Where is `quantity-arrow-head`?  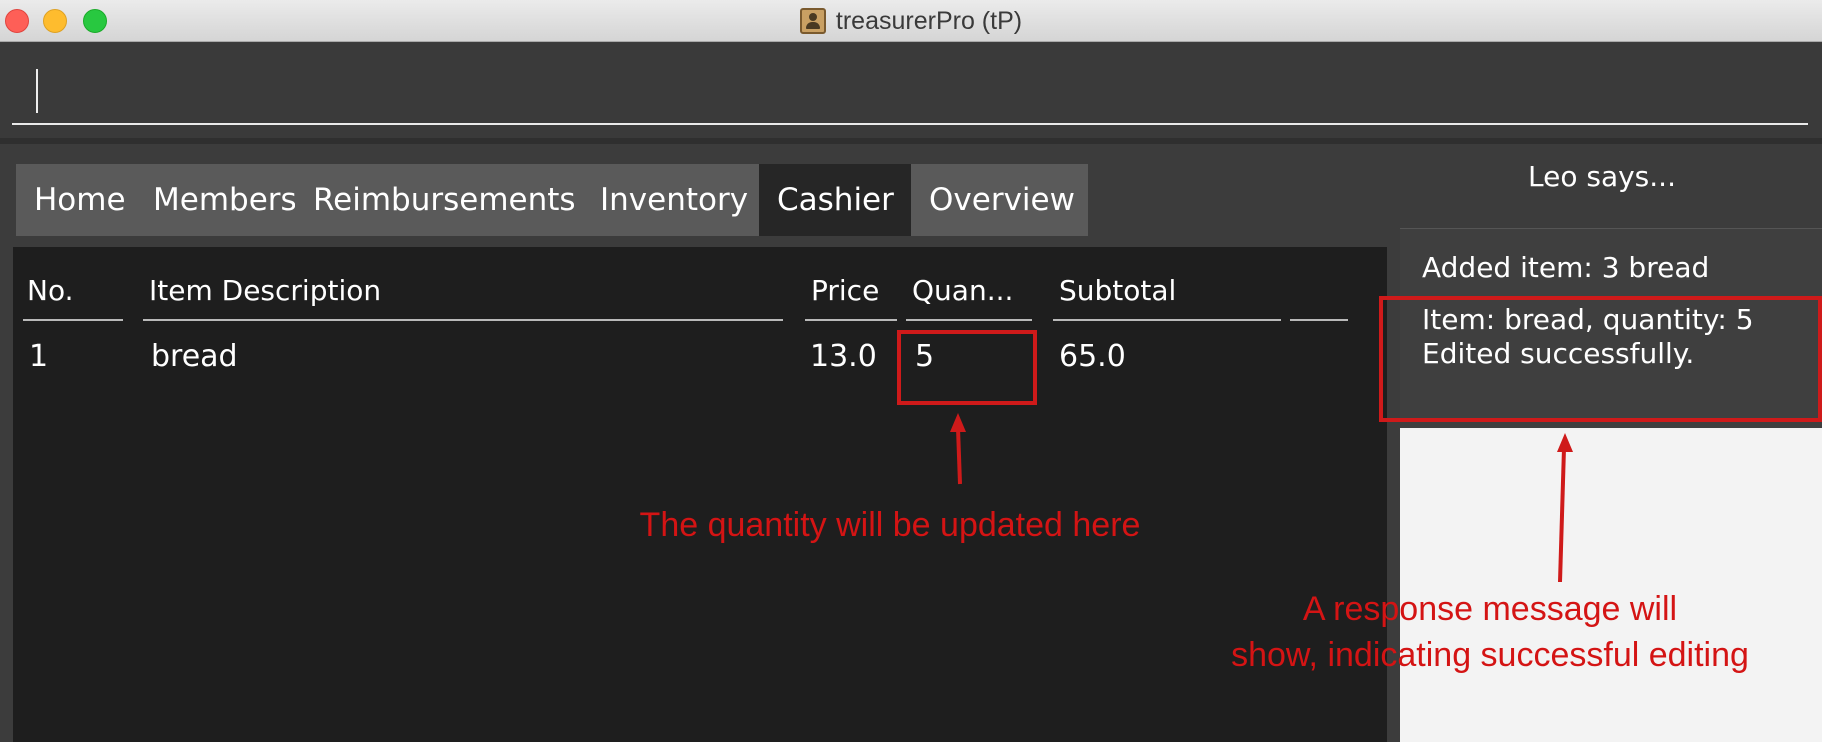
quantity-arrow-head is located at coordinates (958, 422).